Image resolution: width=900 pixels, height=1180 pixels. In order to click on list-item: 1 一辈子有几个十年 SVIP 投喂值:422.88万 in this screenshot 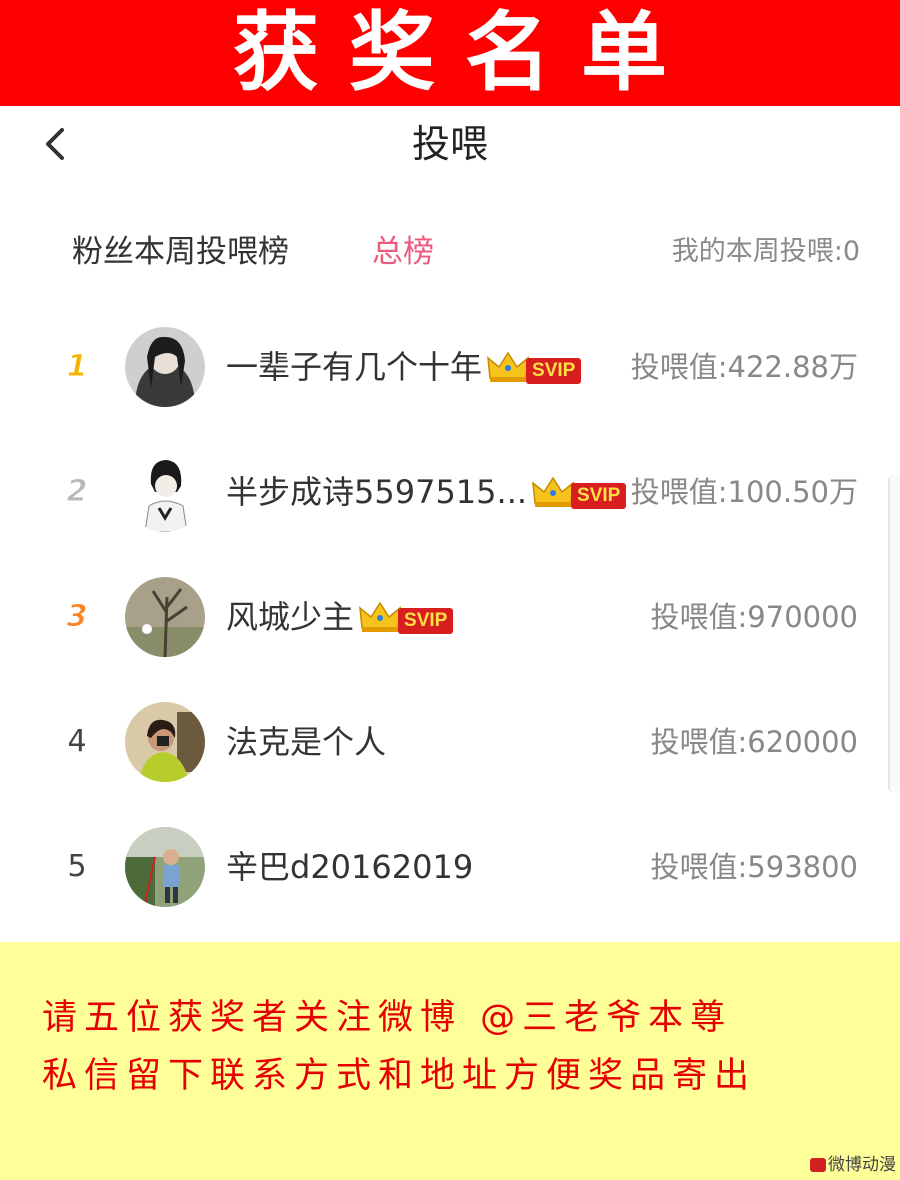, I will do `click(450, 367)`.